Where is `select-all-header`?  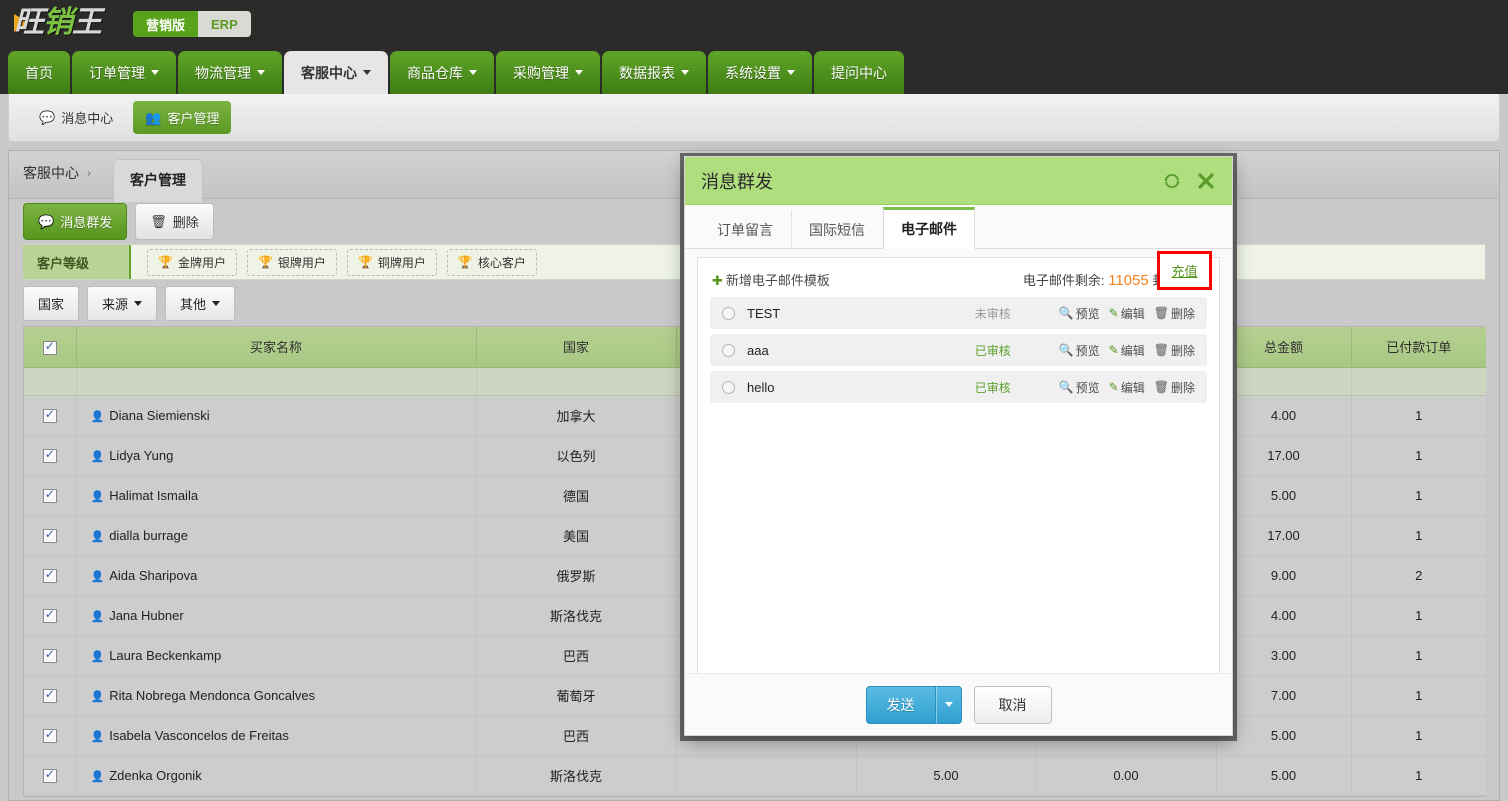
select-all-header is located at coordinates (50, 347).